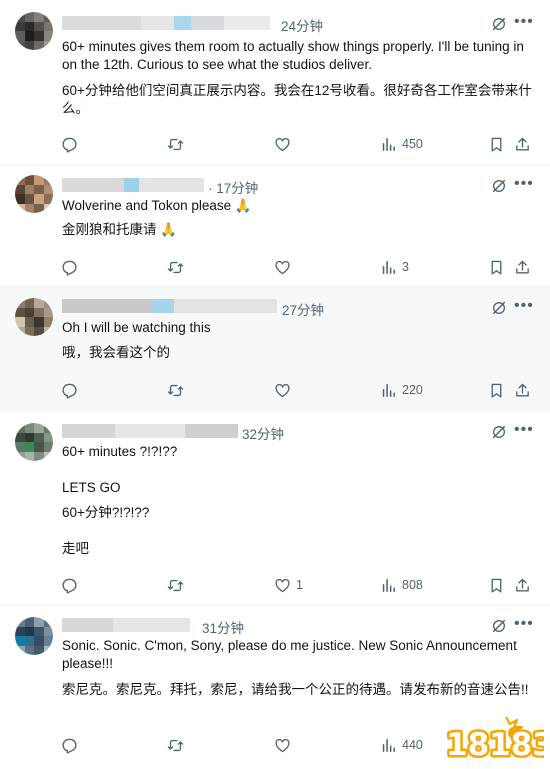  What do you see at coordinates (302, 25) in the screenshot?
I see `tweet-time: 24分钟` at bounding box center [302, 25].